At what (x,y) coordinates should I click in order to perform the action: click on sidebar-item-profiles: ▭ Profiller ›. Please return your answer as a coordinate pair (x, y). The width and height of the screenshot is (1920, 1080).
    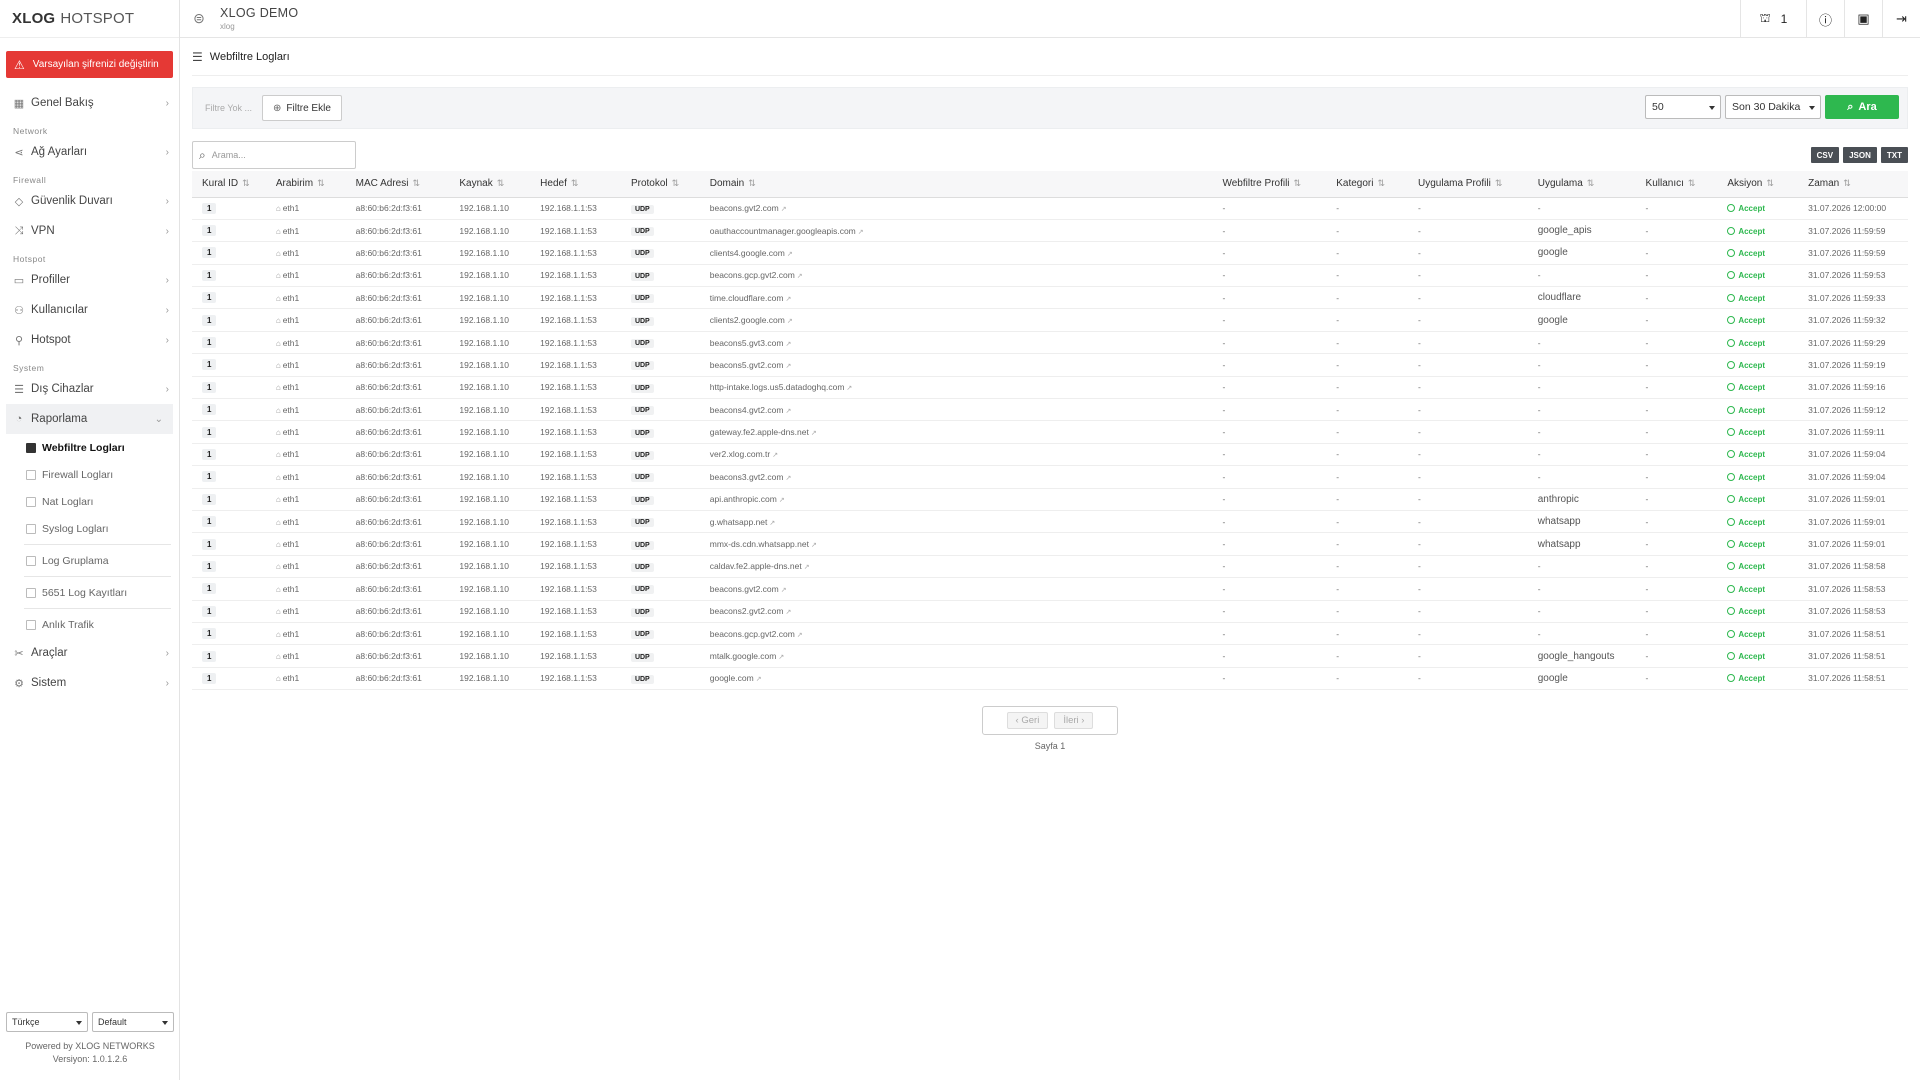
    Looking at the image, I should click on (89, 280).